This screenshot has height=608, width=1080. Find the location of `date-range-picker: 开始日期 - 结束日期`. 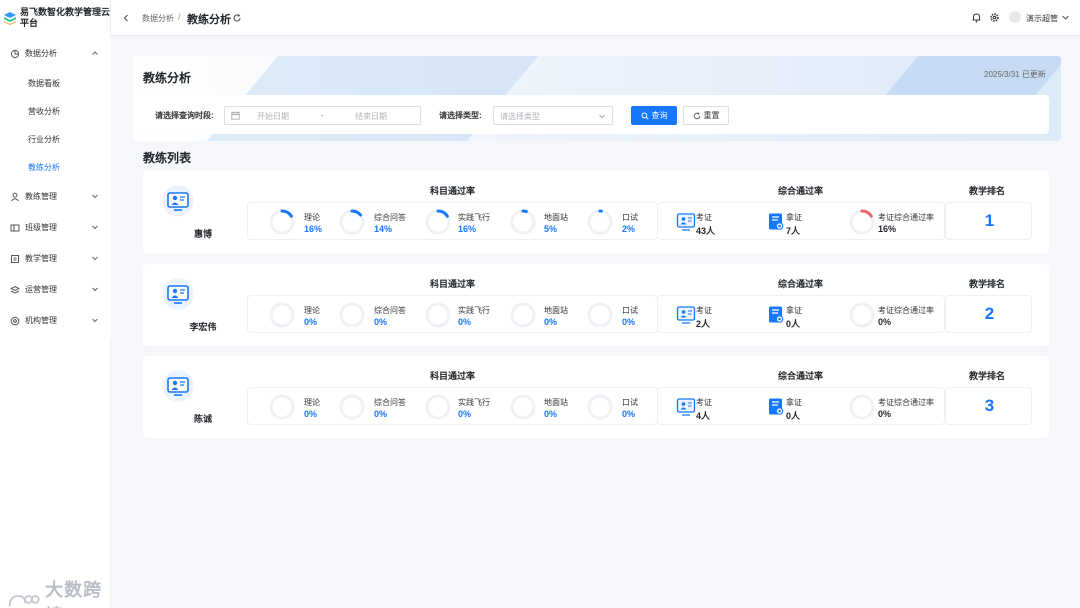

date-range-picker: 开始日期 - 结束日期 is located at coordinates (322, 115).